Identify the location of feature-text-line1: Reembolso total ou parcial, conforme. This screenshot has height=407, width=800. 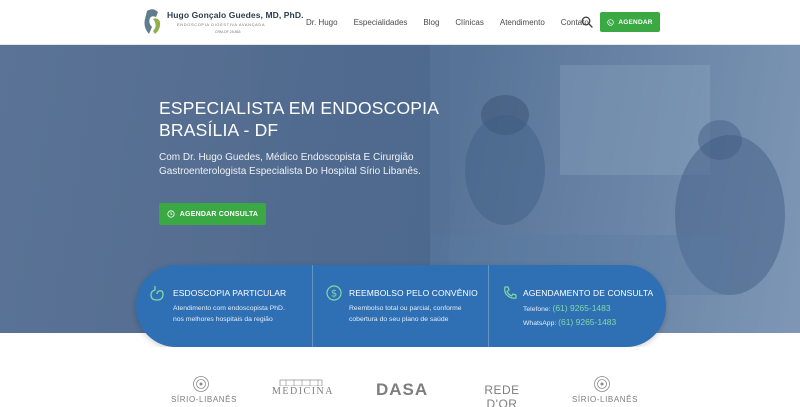
(405, 308).